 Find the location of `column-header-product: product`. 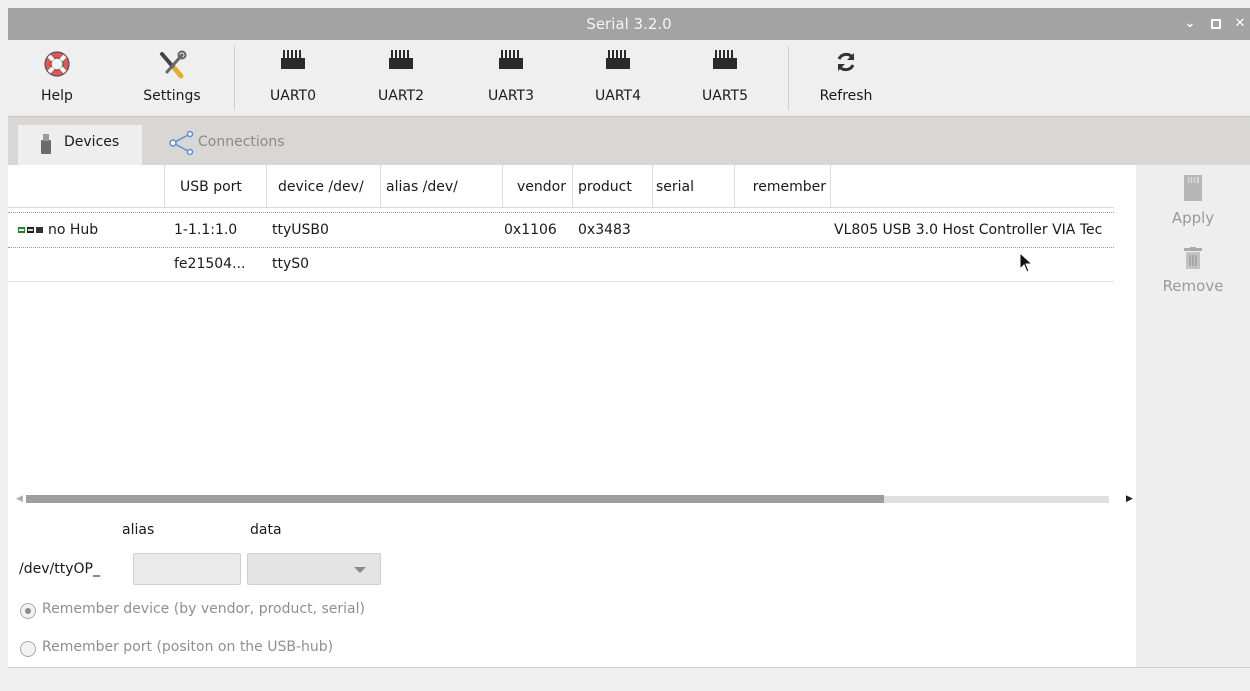

column-header-product: product is located at coordinates (612, 186).